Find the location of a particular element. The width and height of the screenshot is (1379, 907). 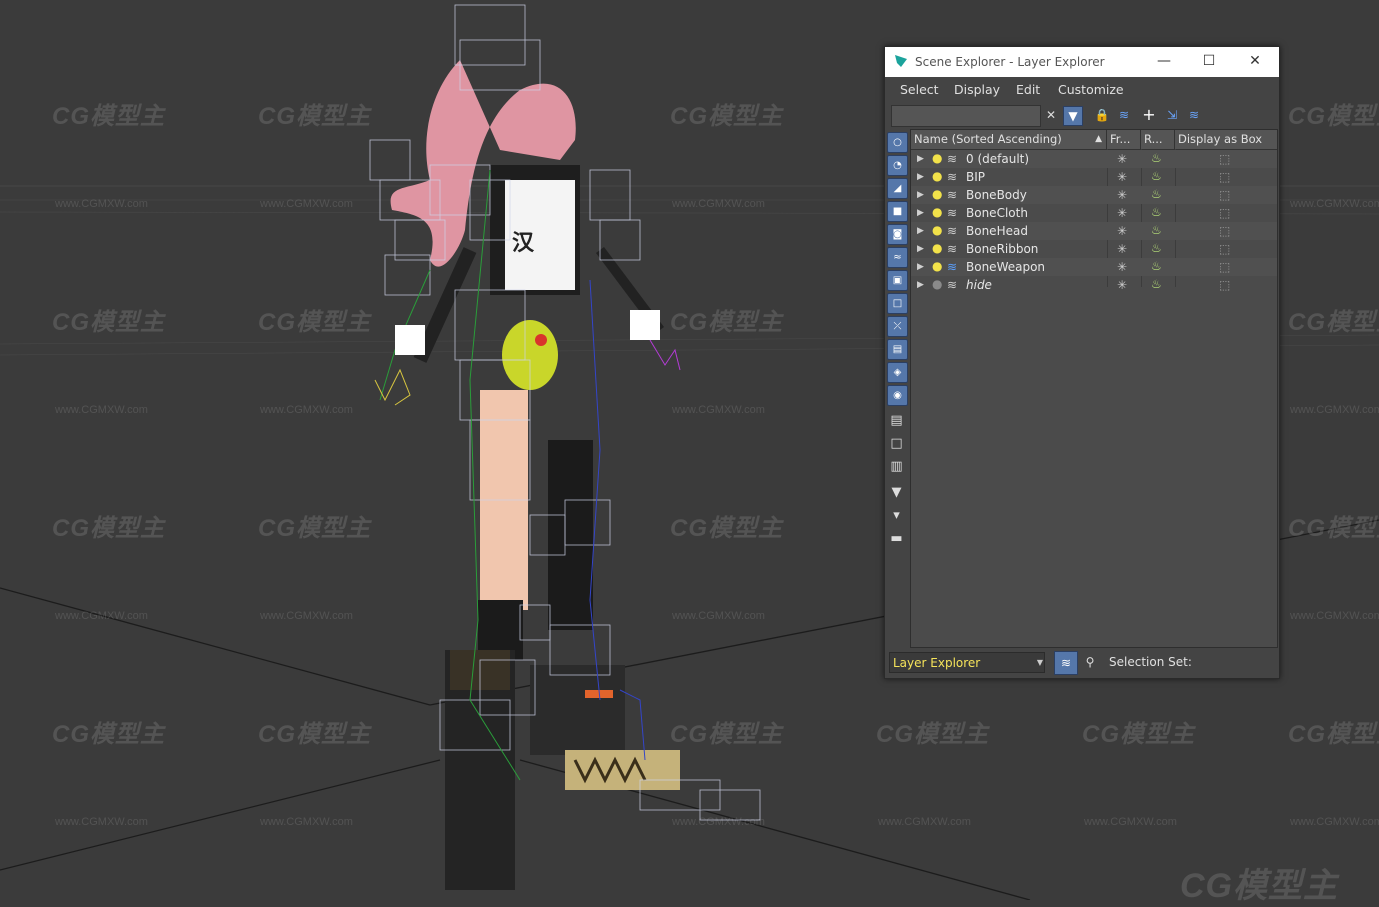

xrefs-filter-icon: □ is located at coordinates (897, 303).